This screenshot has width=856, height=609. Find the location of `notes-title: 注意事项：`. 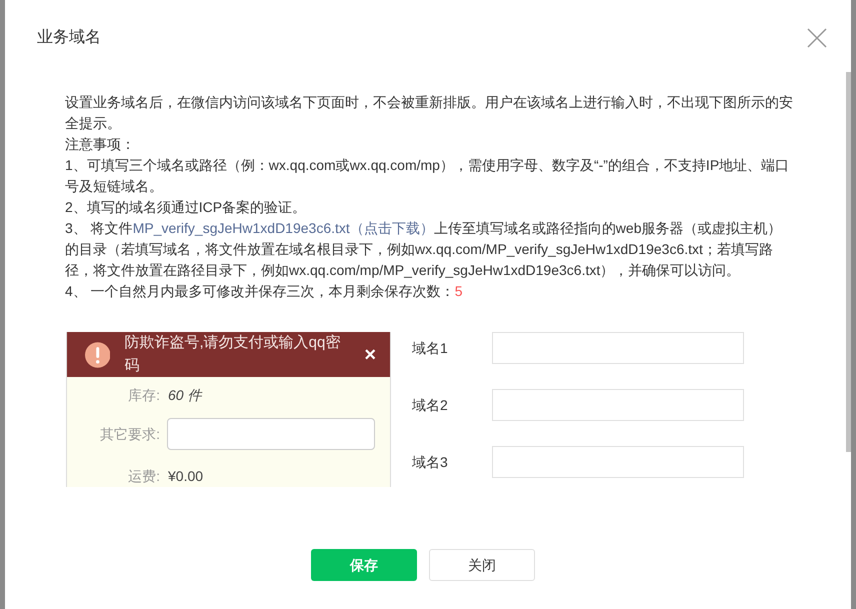

notes-title: 注意事项： is located at coordinates (100, 144).